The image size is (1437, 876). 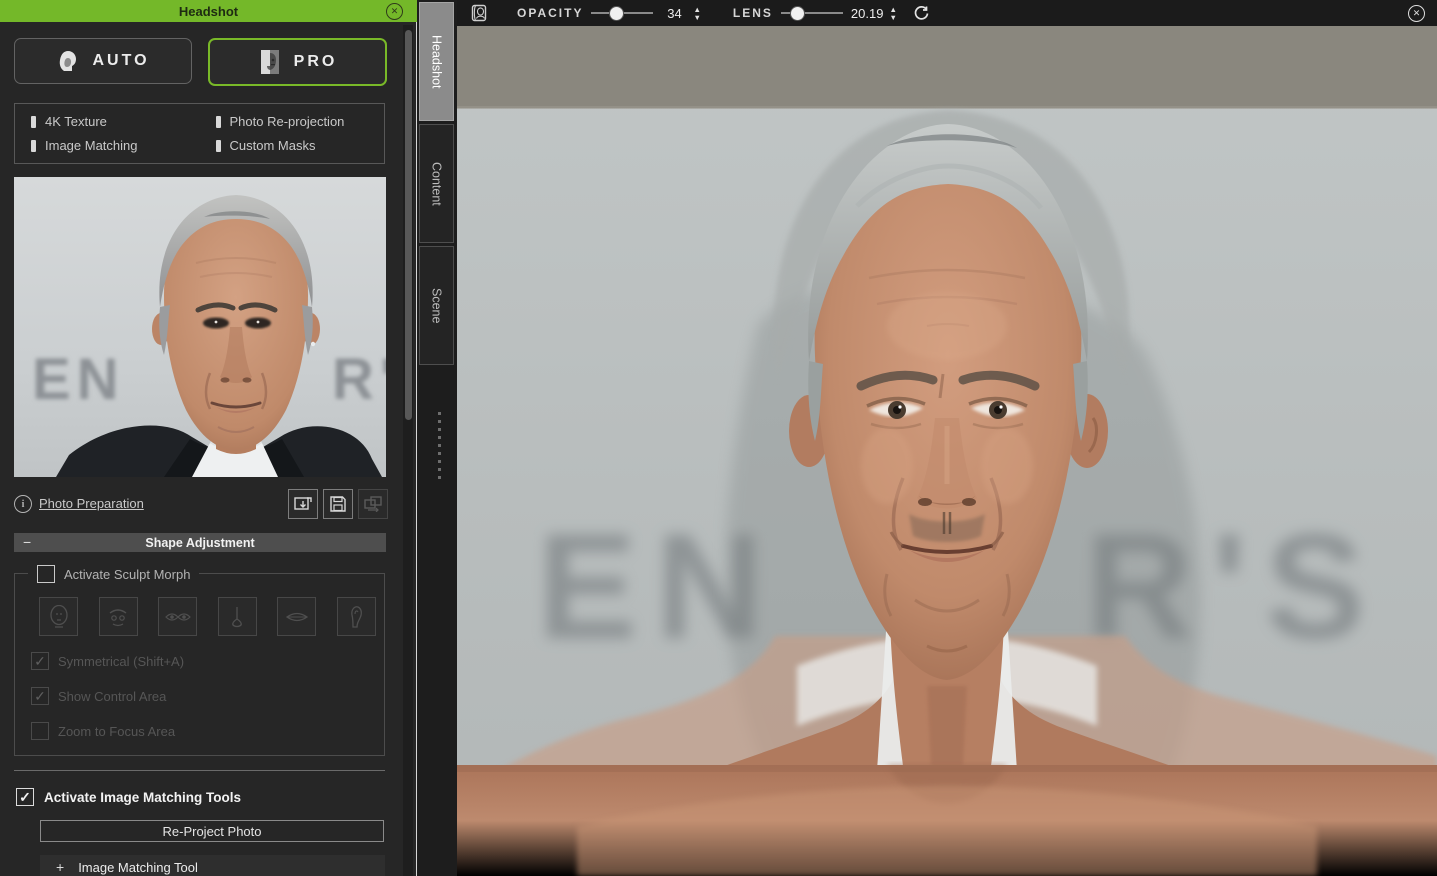 What do you see at coordinates (292, 121) in the screenshot?
I see `feature-photo-reprojection: Photo Re-projection` at bounding box center [292, 121].